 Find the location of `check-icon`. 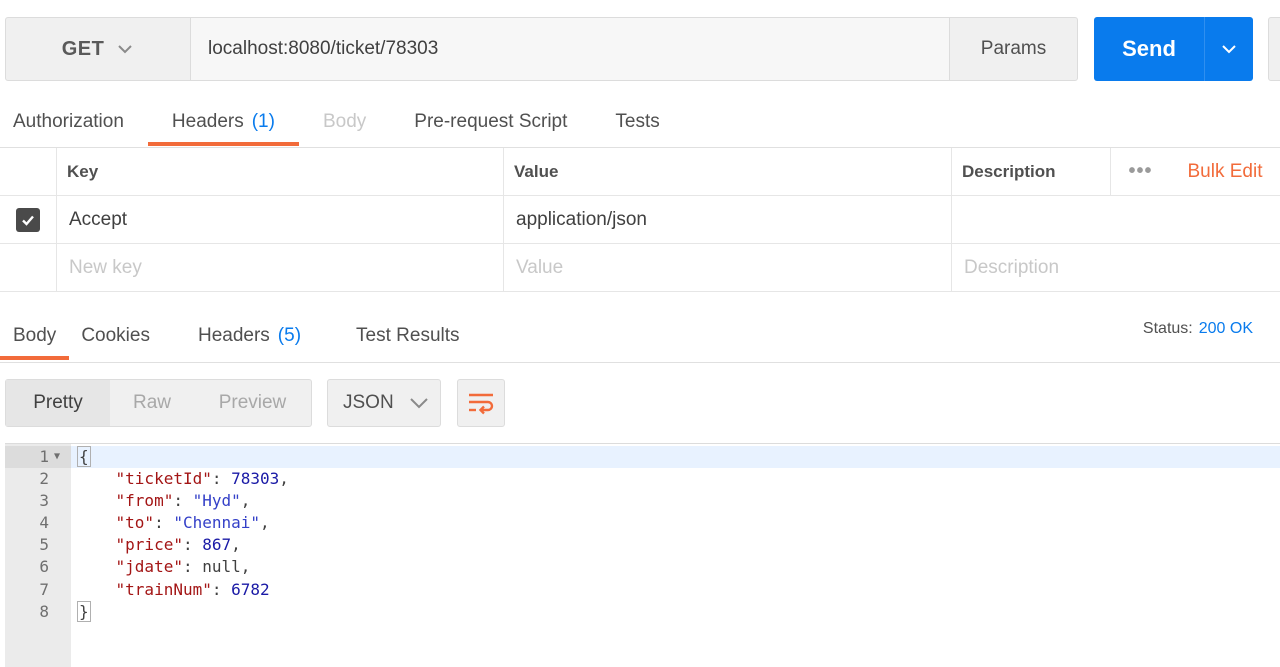

check-icon is located at coordinates (28, 220).